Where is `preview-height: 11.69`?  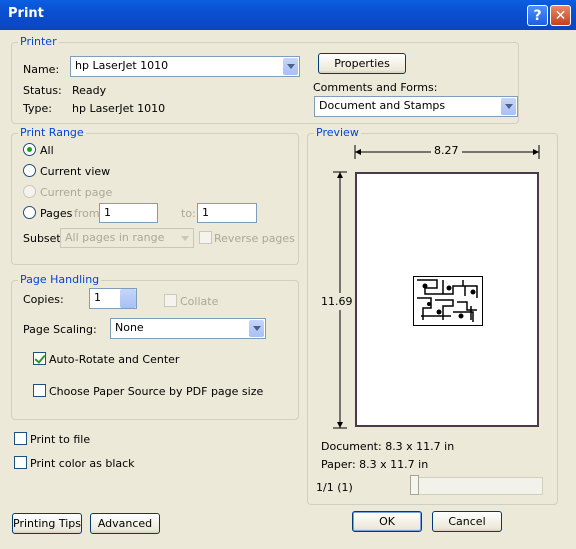 preview-height: 11.69 is located at coordinates (337, 301).